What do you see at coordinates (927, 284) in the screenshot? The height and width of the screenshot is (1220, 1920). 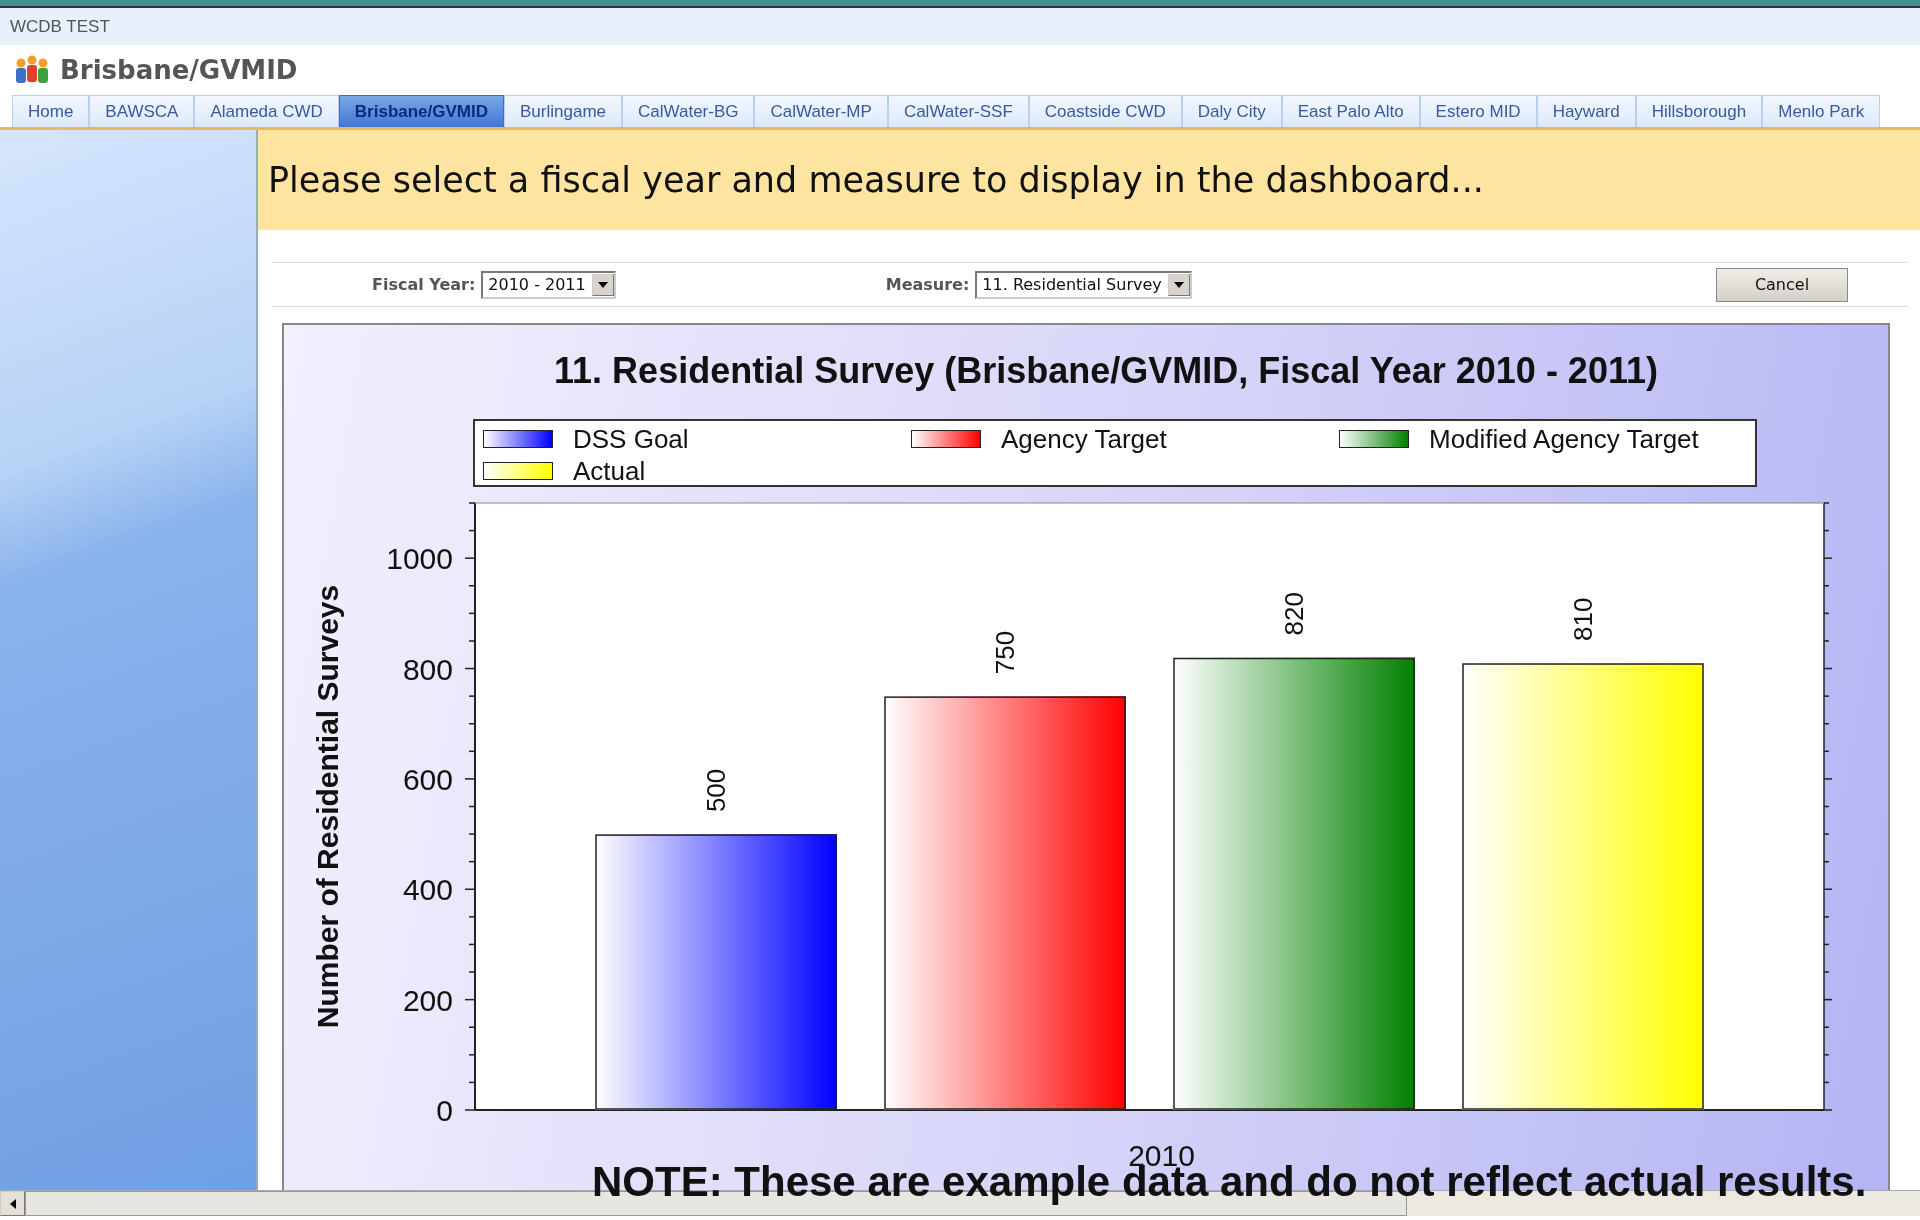 I see `measure-label: Measure:` at bounding box center [927, 284].